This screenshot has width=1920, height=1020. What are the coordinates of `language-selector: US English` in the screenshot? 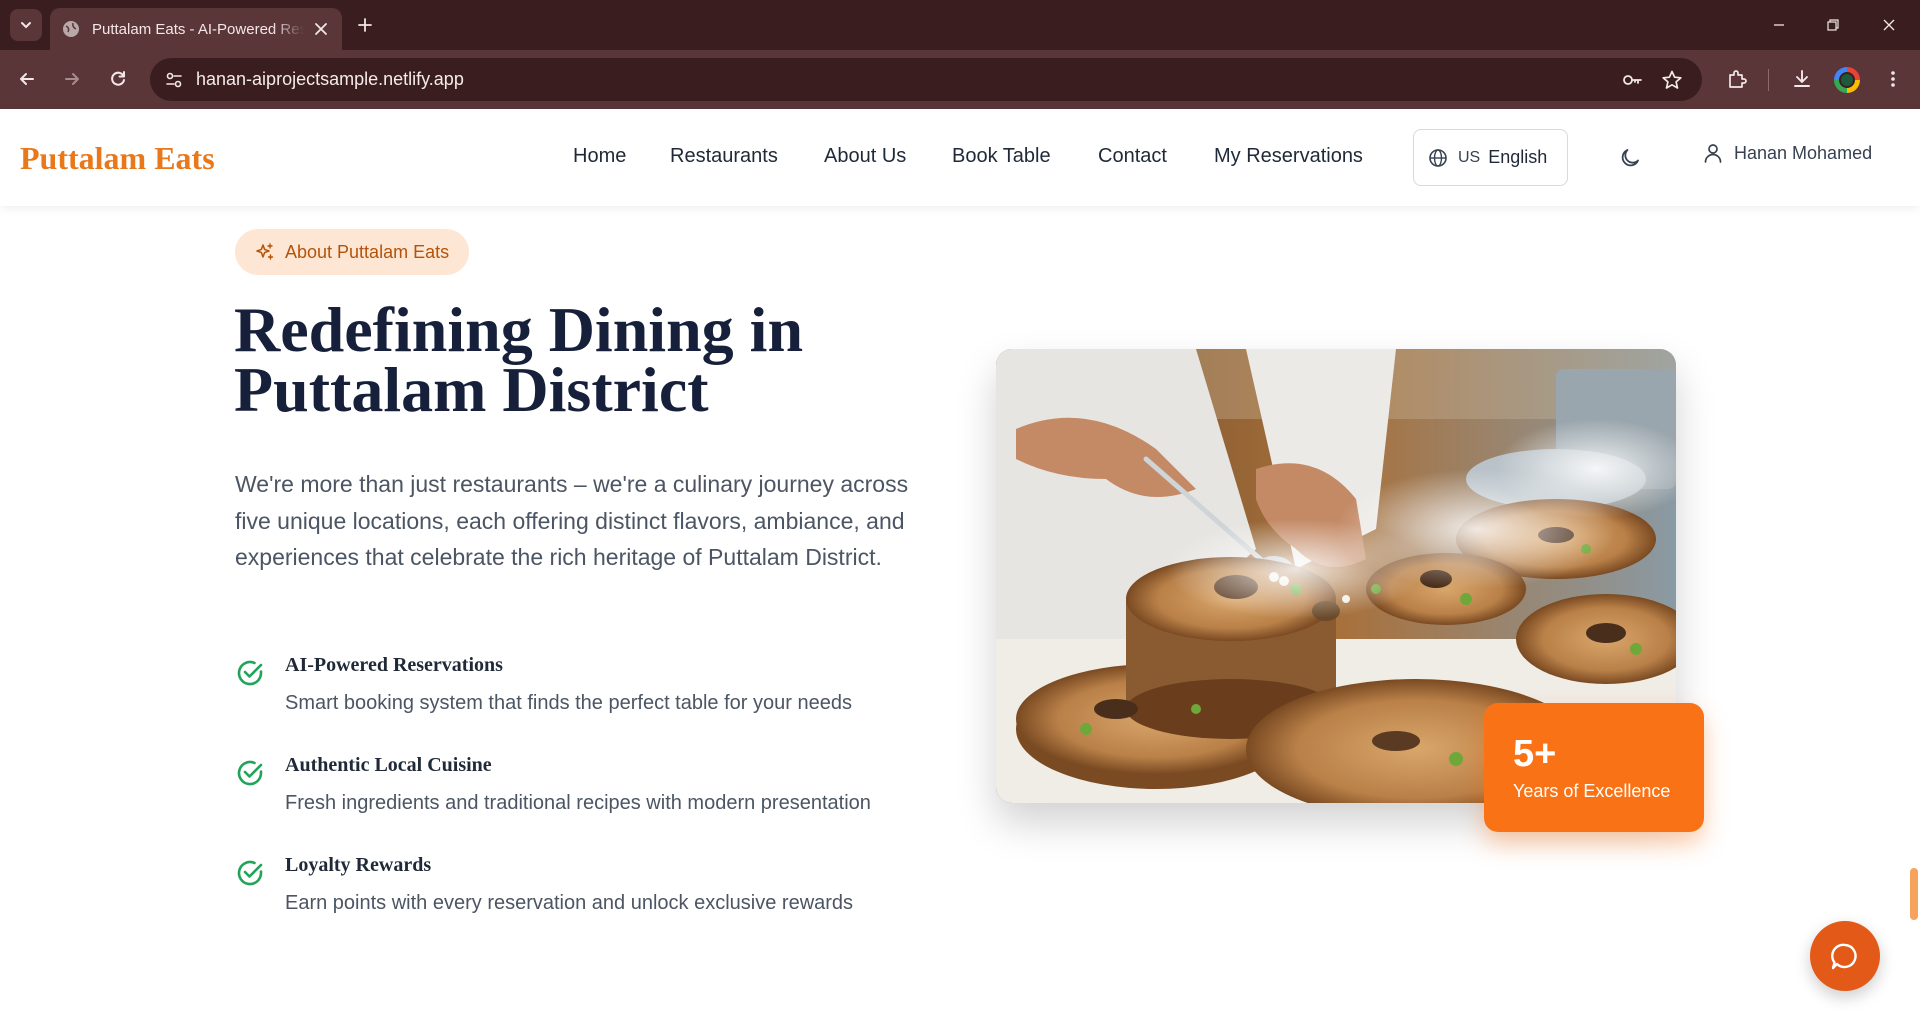 It's located at (1490, 157).